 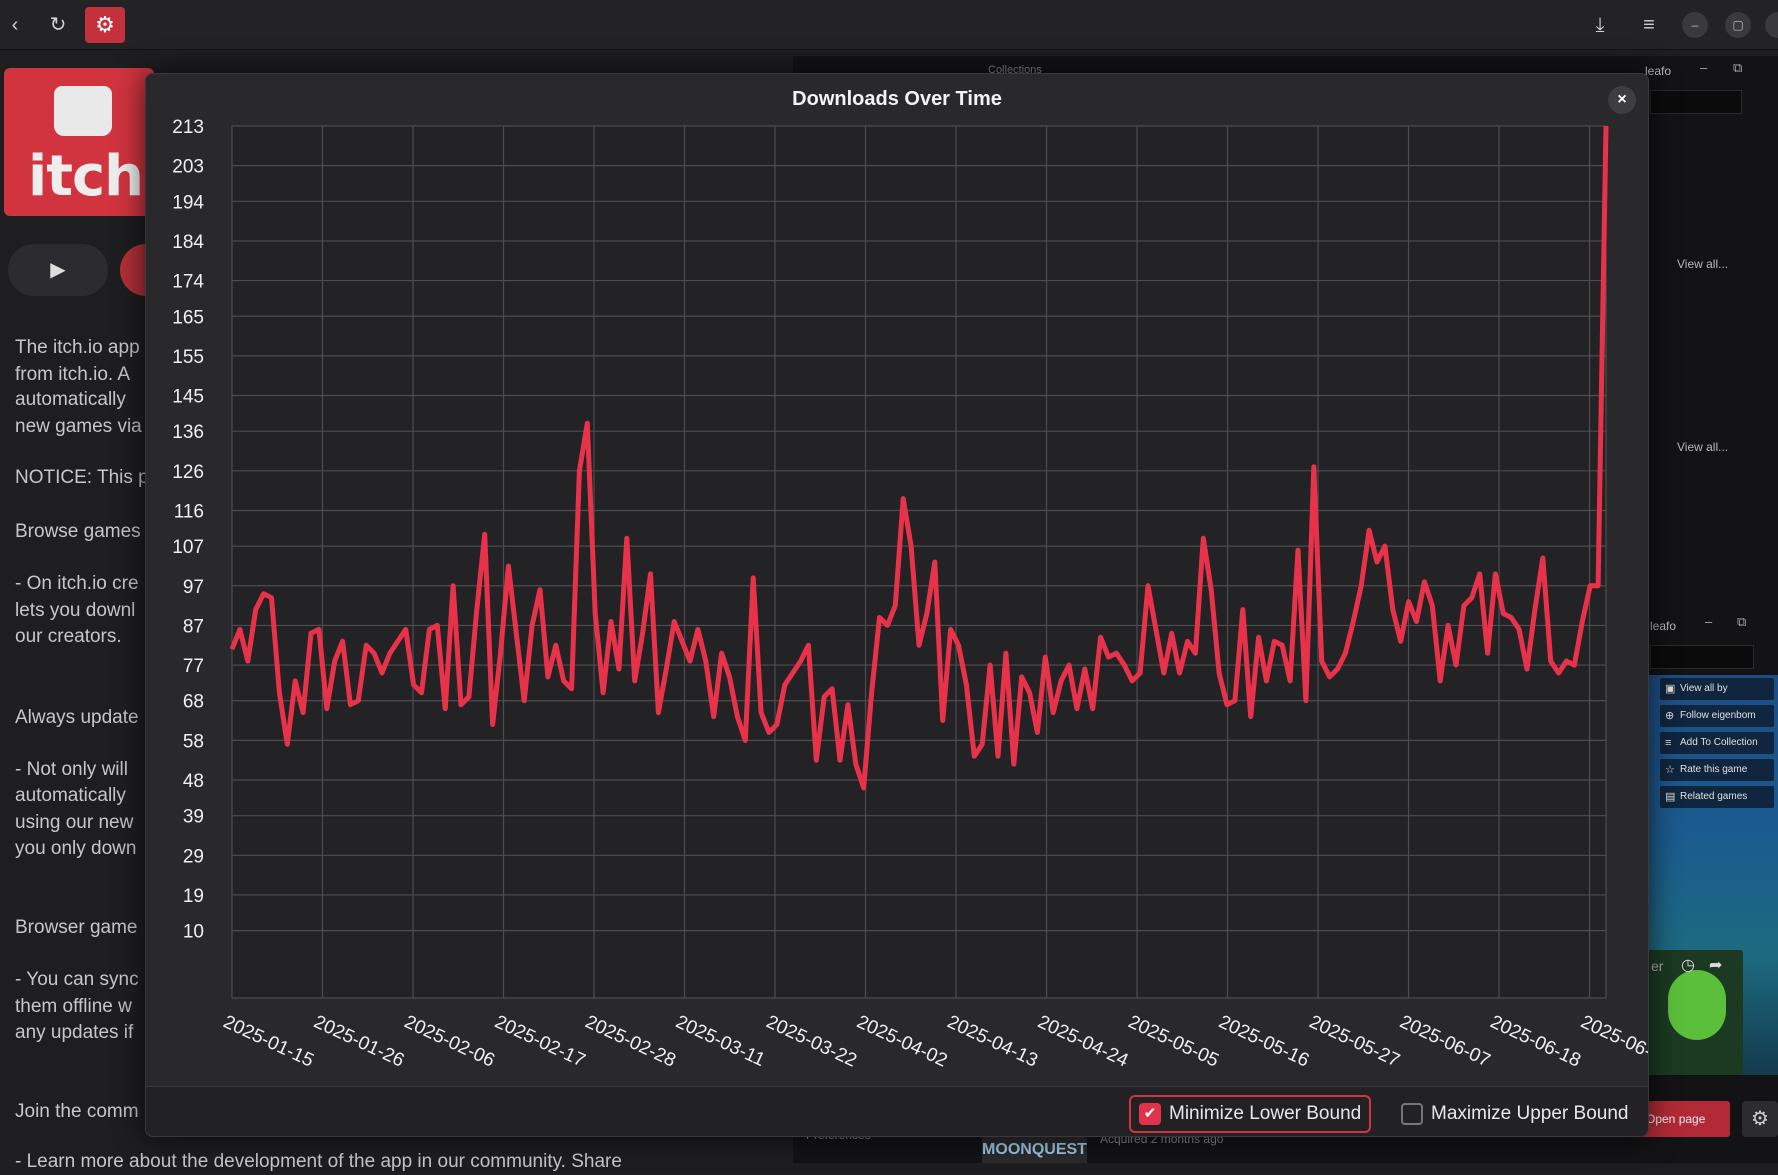 What do you see at coordinates (1412, 1114) in the screenshot?
I see `checkbox-unchecked-icon` at bounding box center [1412, 1114].